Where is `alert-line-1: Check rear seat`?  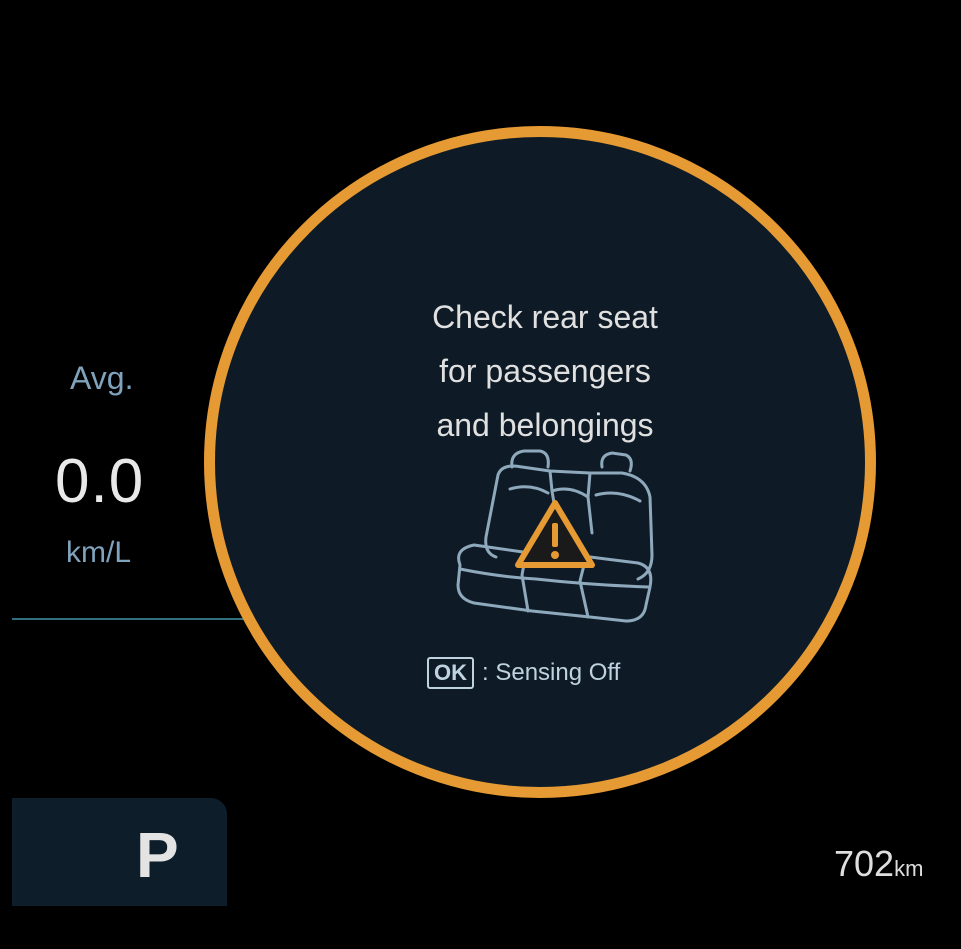
alert-line-1: Check rear seat is located at coordinates (545, 317).